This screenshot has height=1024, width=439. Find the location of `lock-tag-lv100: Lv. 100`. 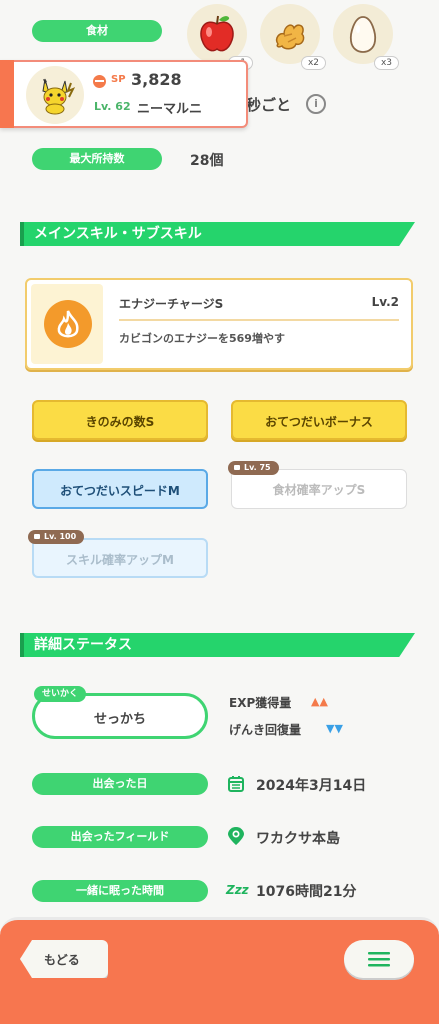

lock-tag-lv100: Lv. 100 is located at coordinates (56, 537).